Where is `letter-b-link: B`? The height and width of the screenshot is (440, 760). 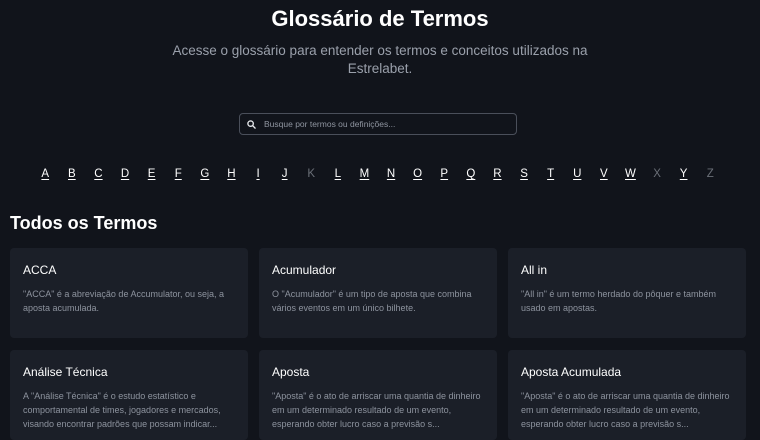
letter-b-link: B is located at coordinates (72, 174).